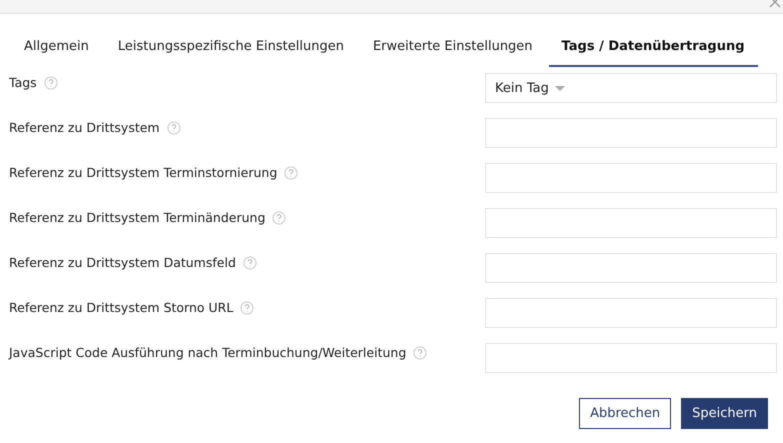  Describe the element at coordinates (143, 172) in the screenshot. I see `field-label: Referenz zu Drittsystem Terminstornierung` at that location.